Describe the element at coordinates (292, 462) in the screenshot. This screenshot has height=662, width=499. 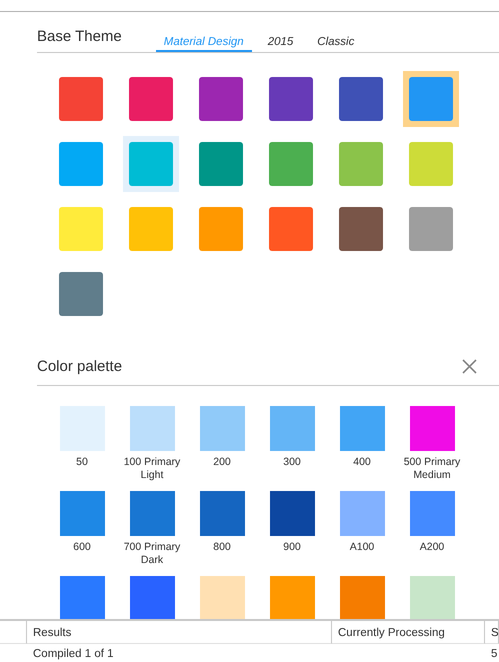
I see `swatch-label: 300` at that location.